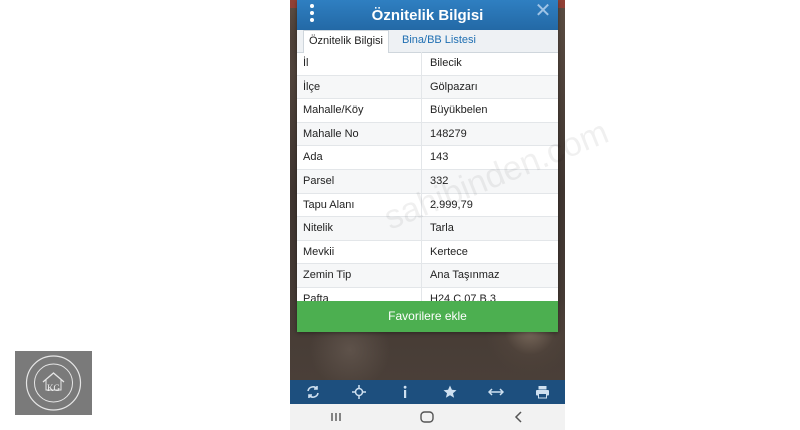 This screenshot has width=800, height=430. What do you see at coordinates (359, 157) in the screenshot?
I see `attribute-key: Ada` at bounding box center [359, 157].